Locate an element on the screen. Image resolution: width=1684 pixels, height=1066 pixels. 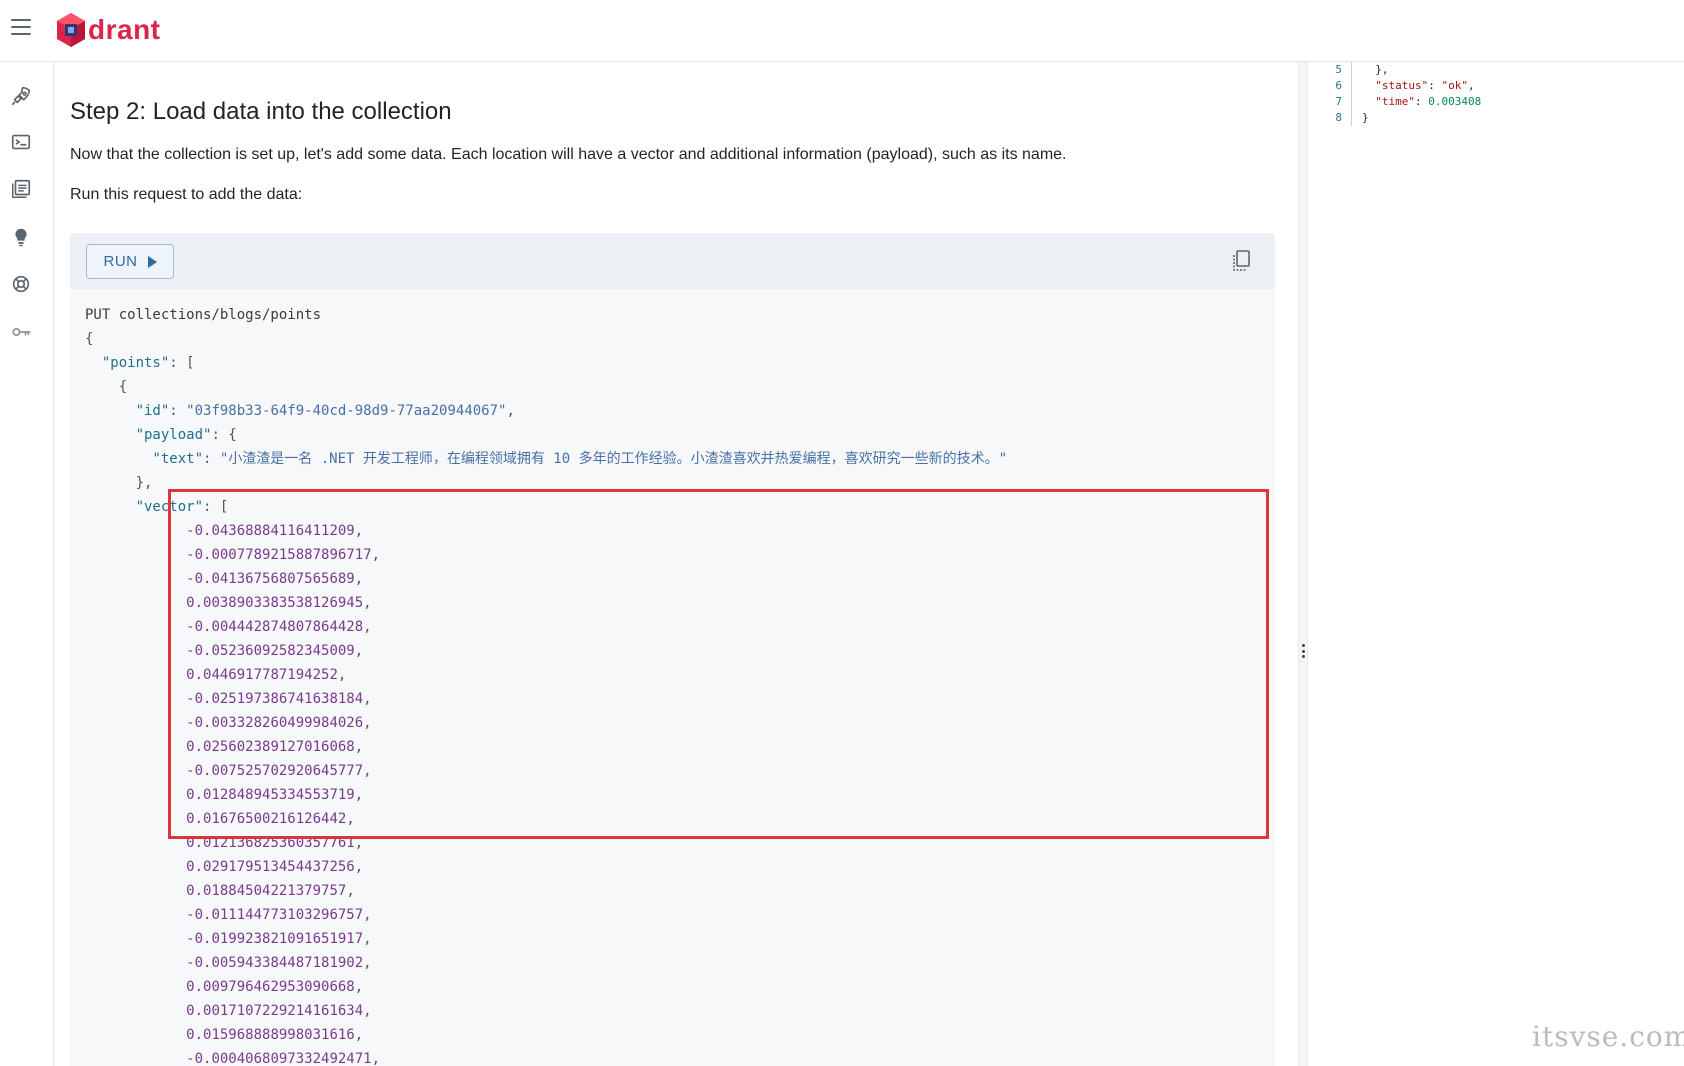
response-line: 8} is located at coordinates (1394, 118).